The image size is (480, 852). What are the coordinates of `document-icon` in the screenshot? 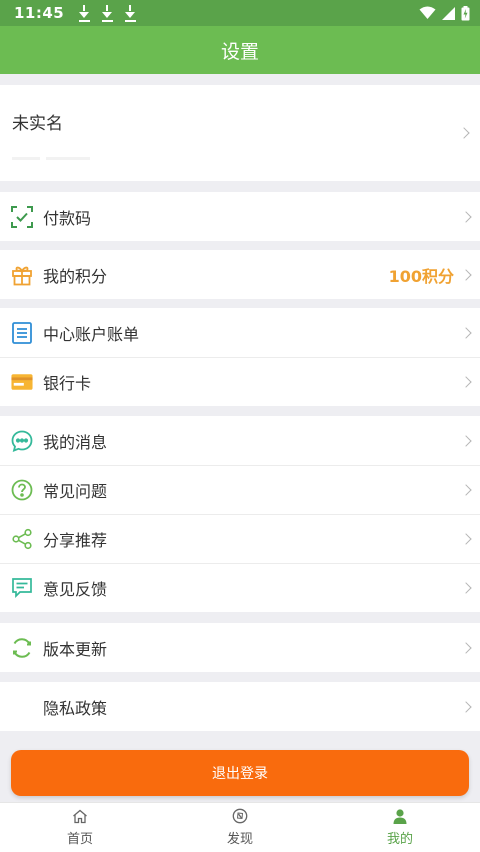 It's located at (22, 332).